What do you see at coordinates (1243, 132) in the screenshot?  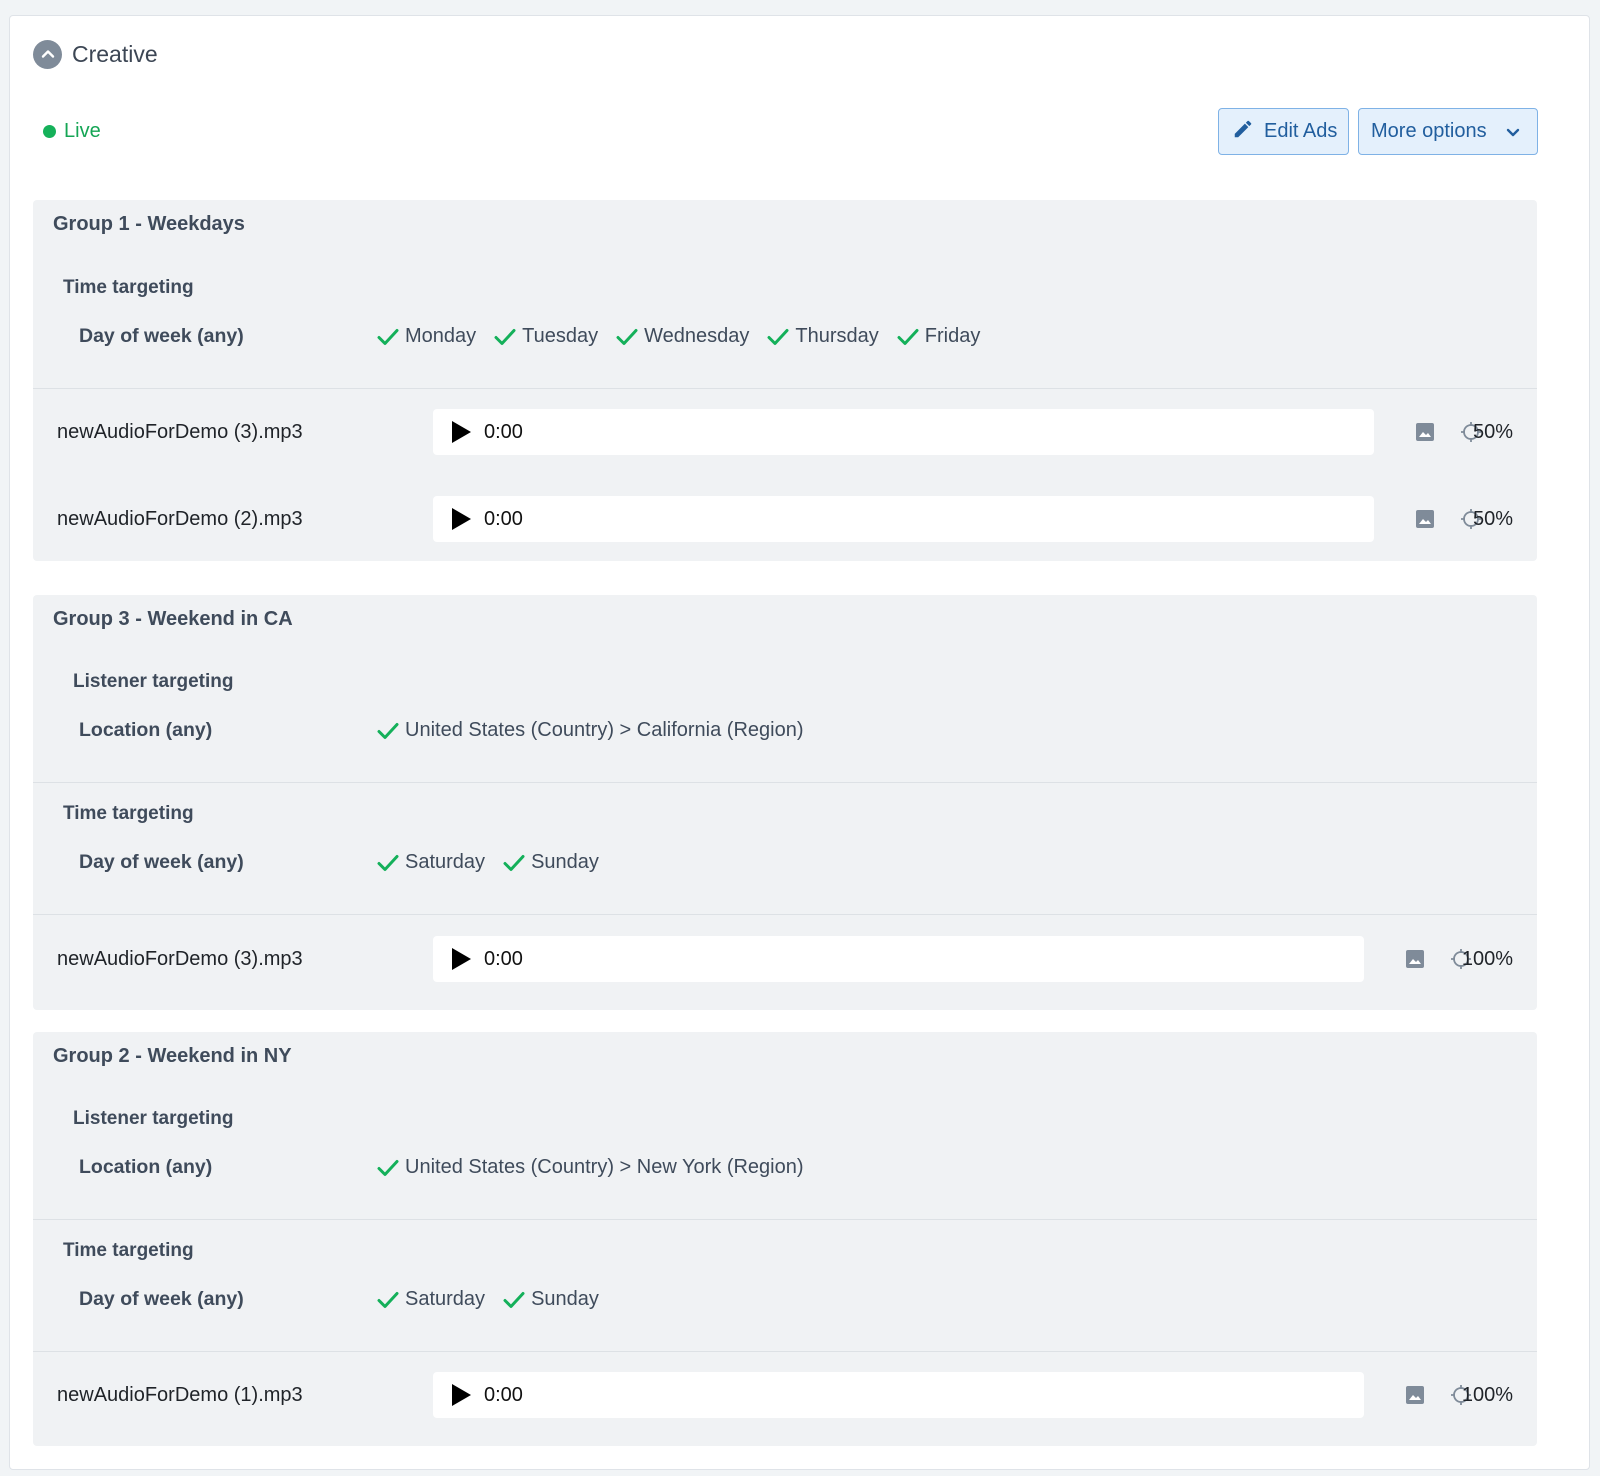 I see `pencil-icon` at bounding box center [1243, 132].